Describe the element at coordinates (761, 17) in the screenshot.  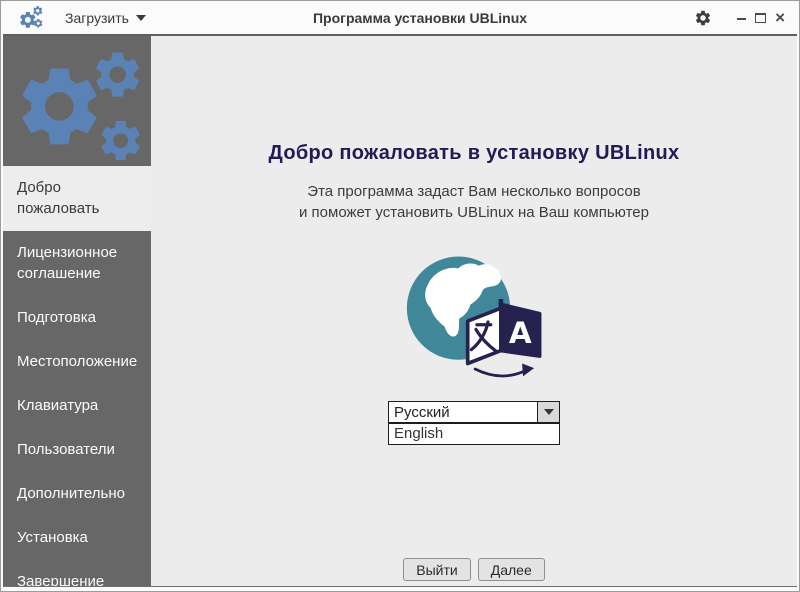
I see `maximize-icon` at that location.